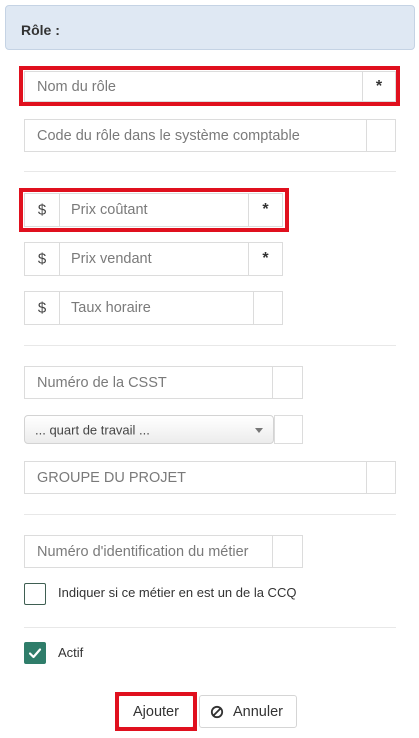  What do you see at coordinates (40, 30) in the screenshot?
I see `panel-title: Rôle :` at bounding box center [40, 30].